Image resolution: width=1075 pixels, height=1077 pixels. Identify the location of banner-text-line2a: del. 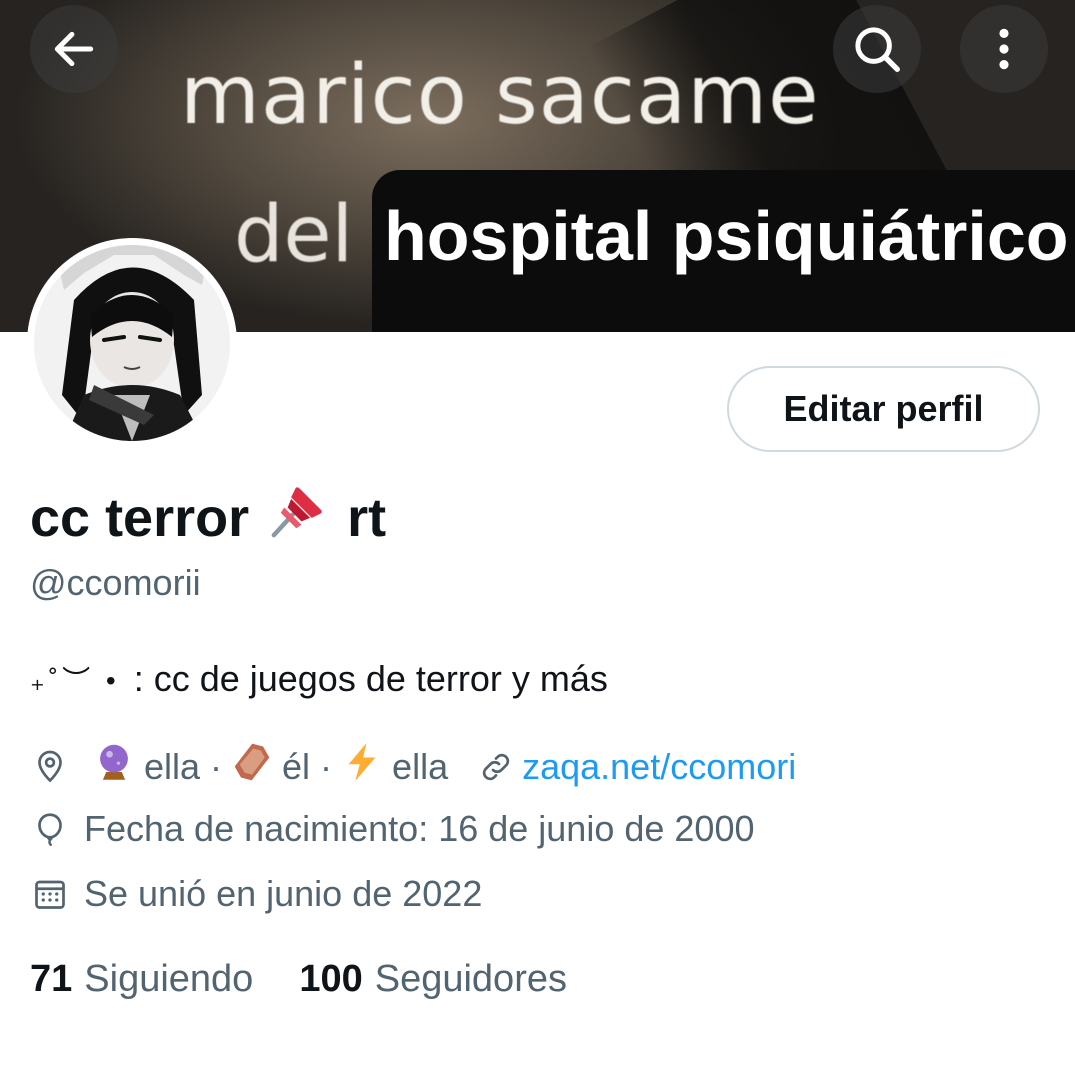
(294, 235).